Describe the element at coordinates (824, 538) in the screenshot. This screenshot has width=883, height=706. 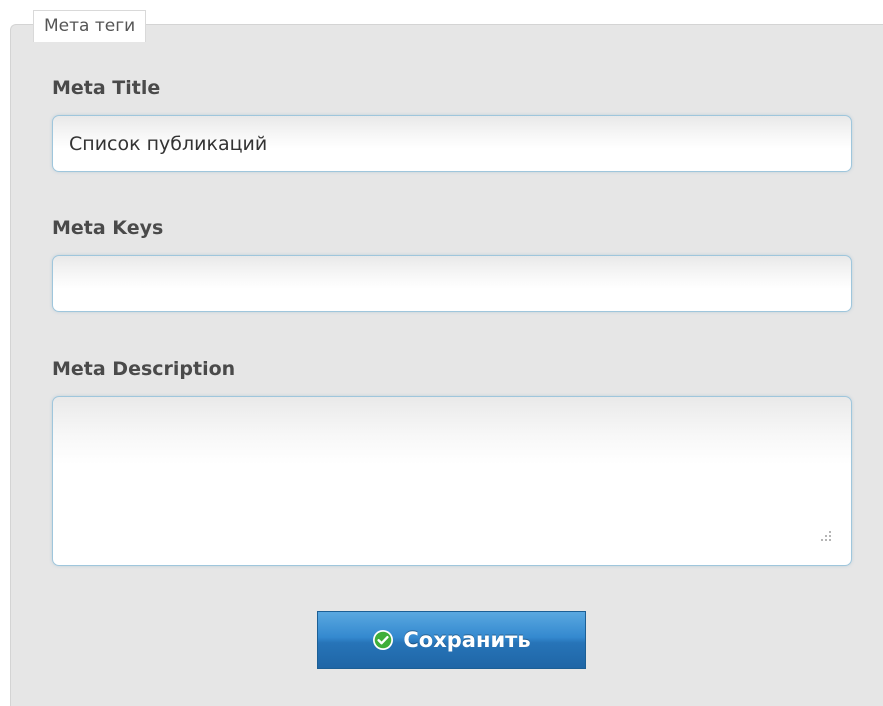
I see `resize-grip-icon` at that location.